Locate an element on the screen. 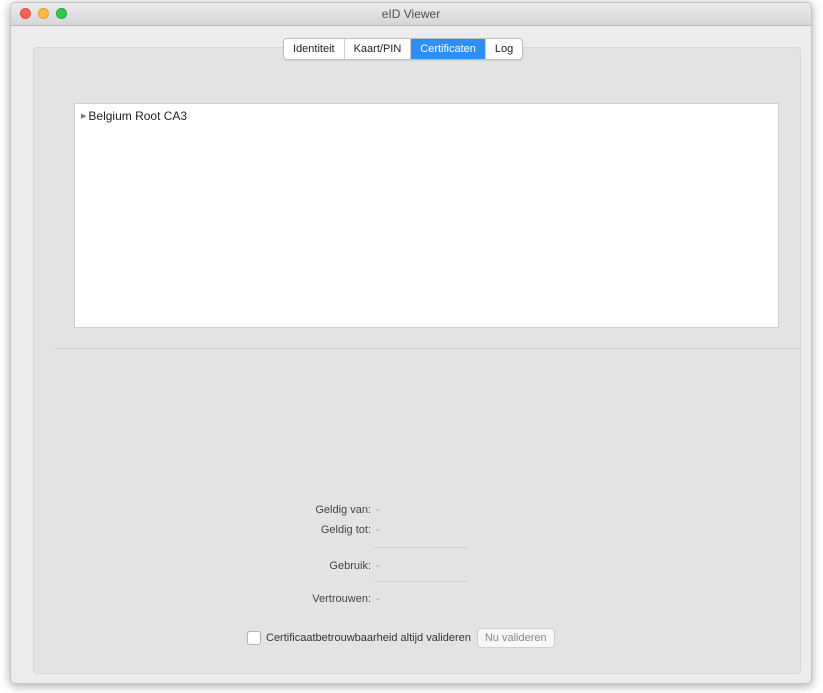  valid-from-row: Geldig van: - is located at coordinates (333, 510).